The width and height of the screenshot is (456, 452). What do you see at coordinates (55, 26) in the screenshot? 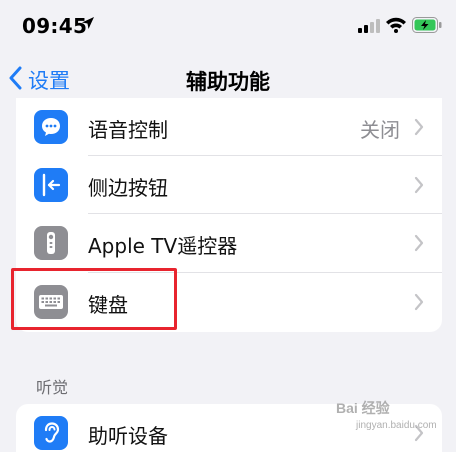
I see `status-time: 09:45` at bounding box center [55, 26].